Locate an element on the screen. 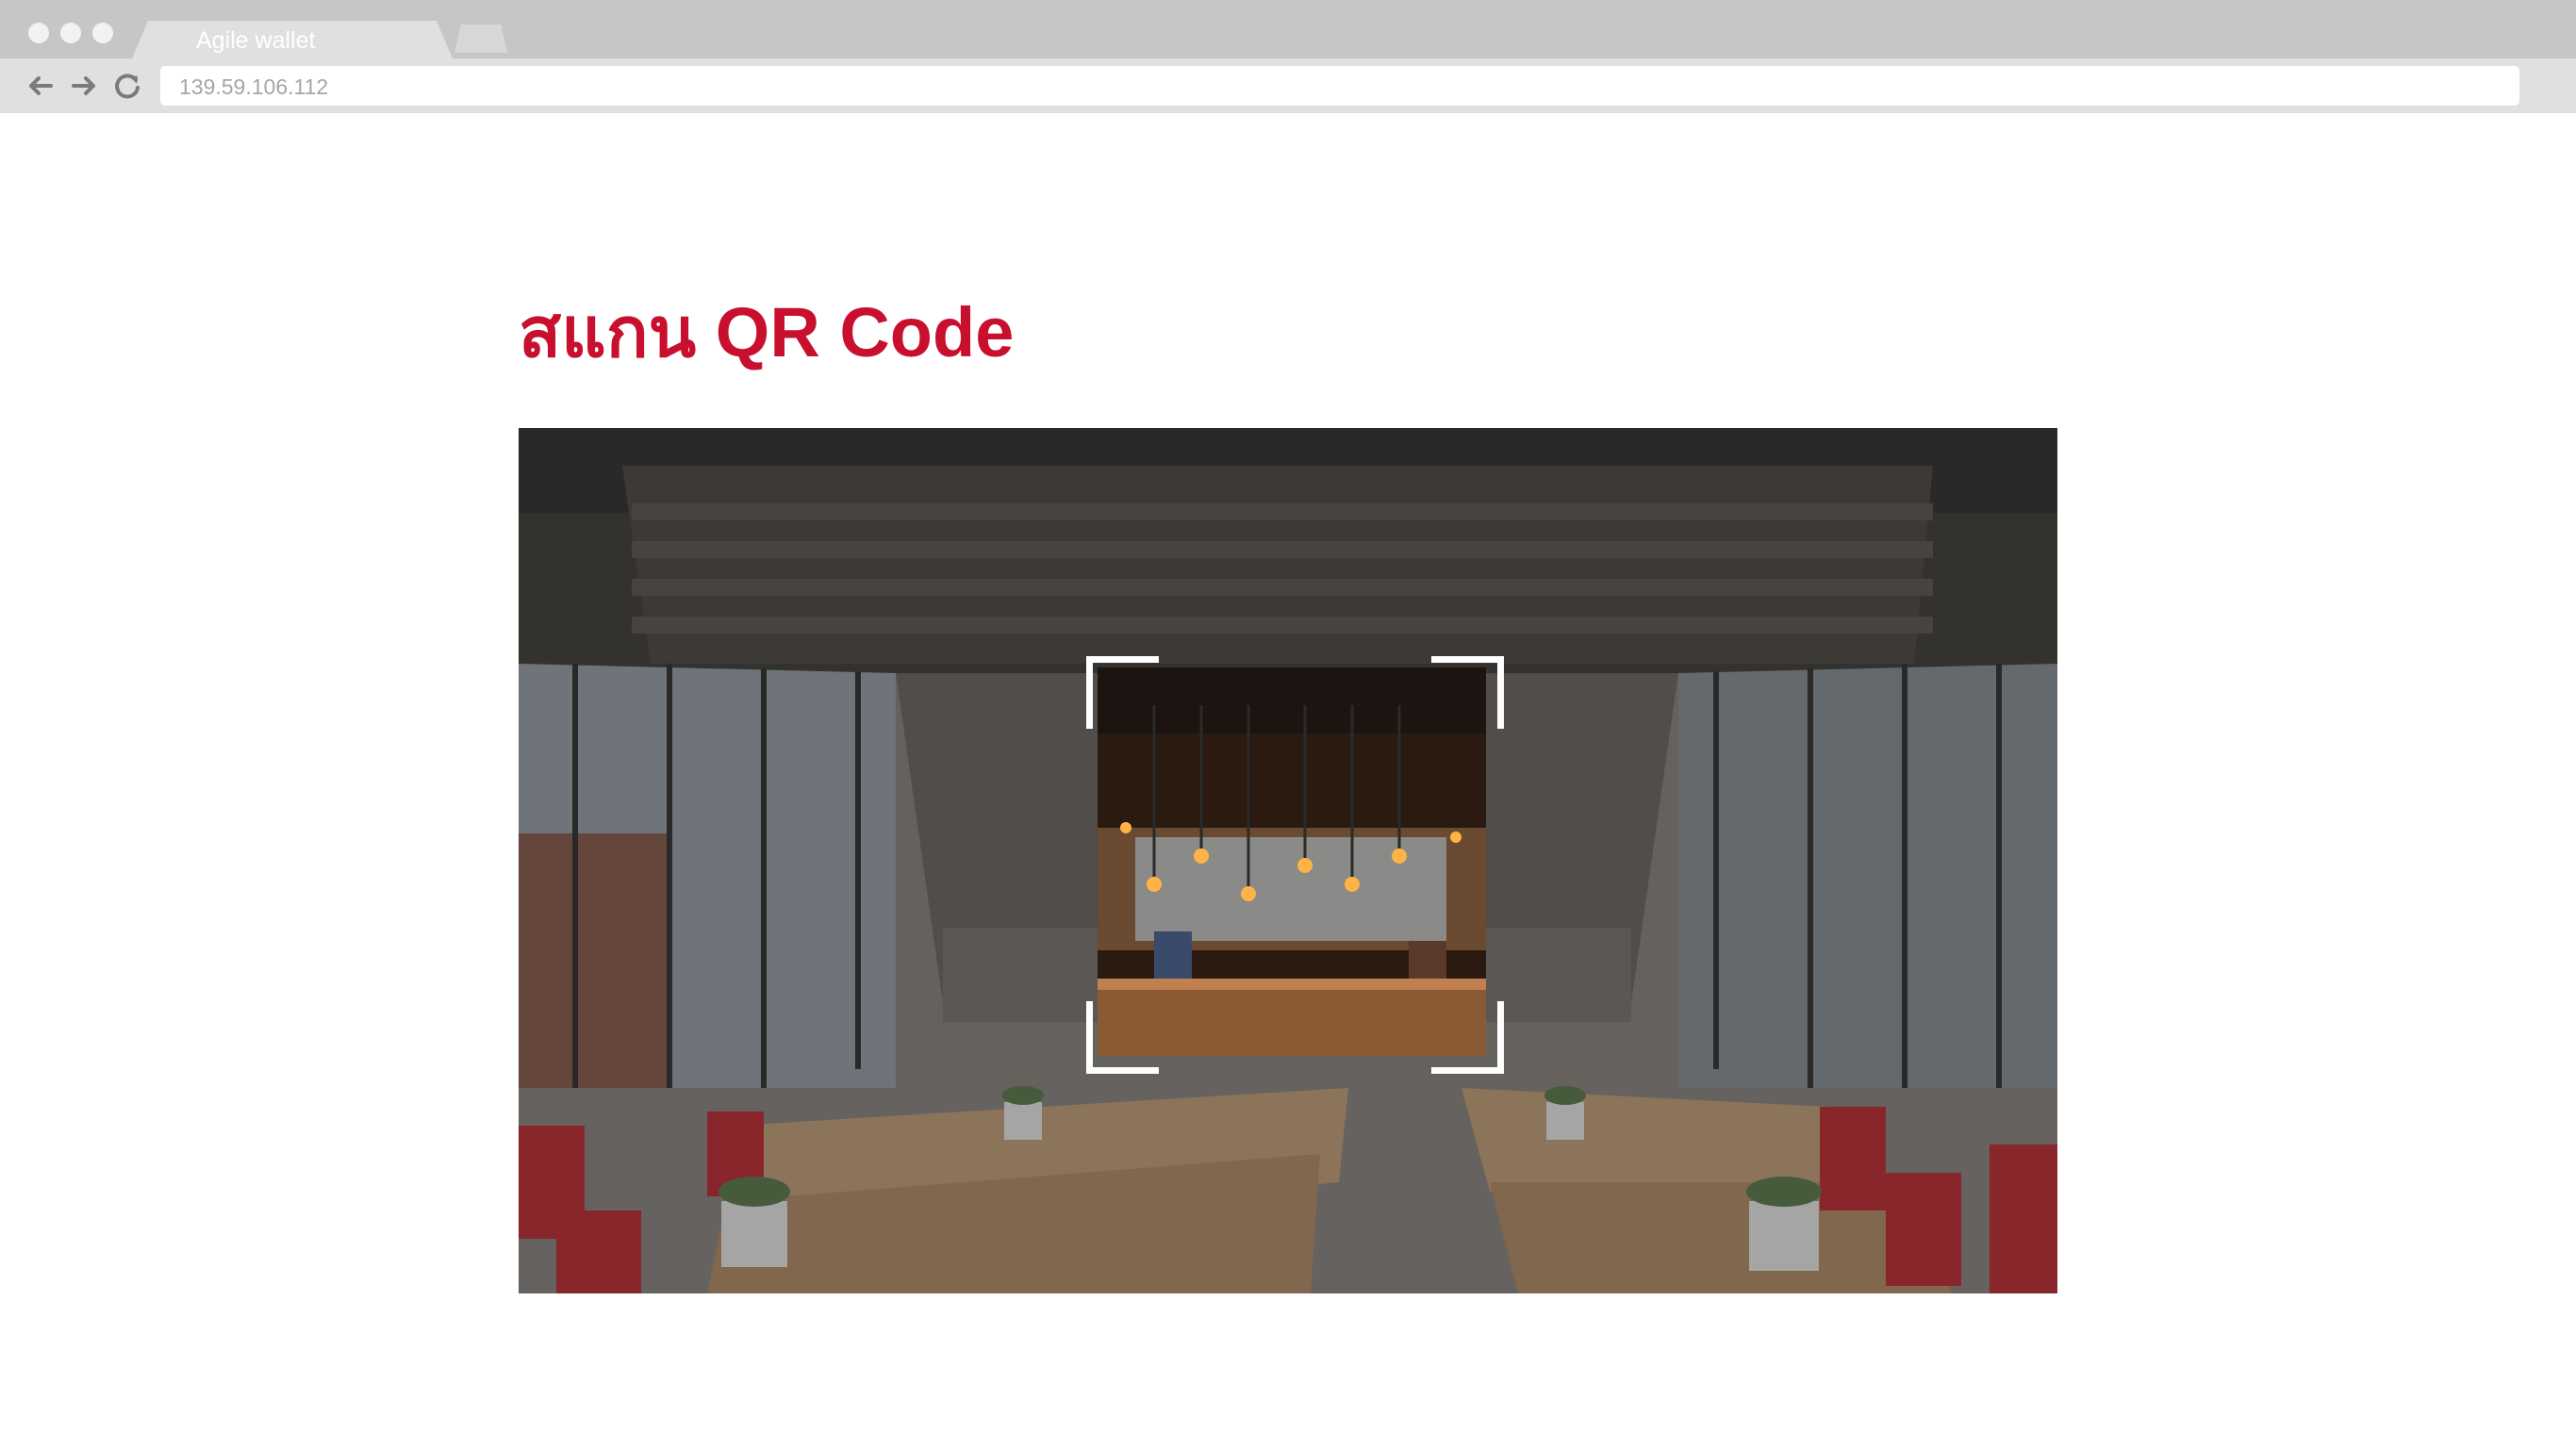 This screenshot has height=1449, width=2576. browser-chrome: Agile wallet 139.59.106.112 is located at coordinates (1288, 57).